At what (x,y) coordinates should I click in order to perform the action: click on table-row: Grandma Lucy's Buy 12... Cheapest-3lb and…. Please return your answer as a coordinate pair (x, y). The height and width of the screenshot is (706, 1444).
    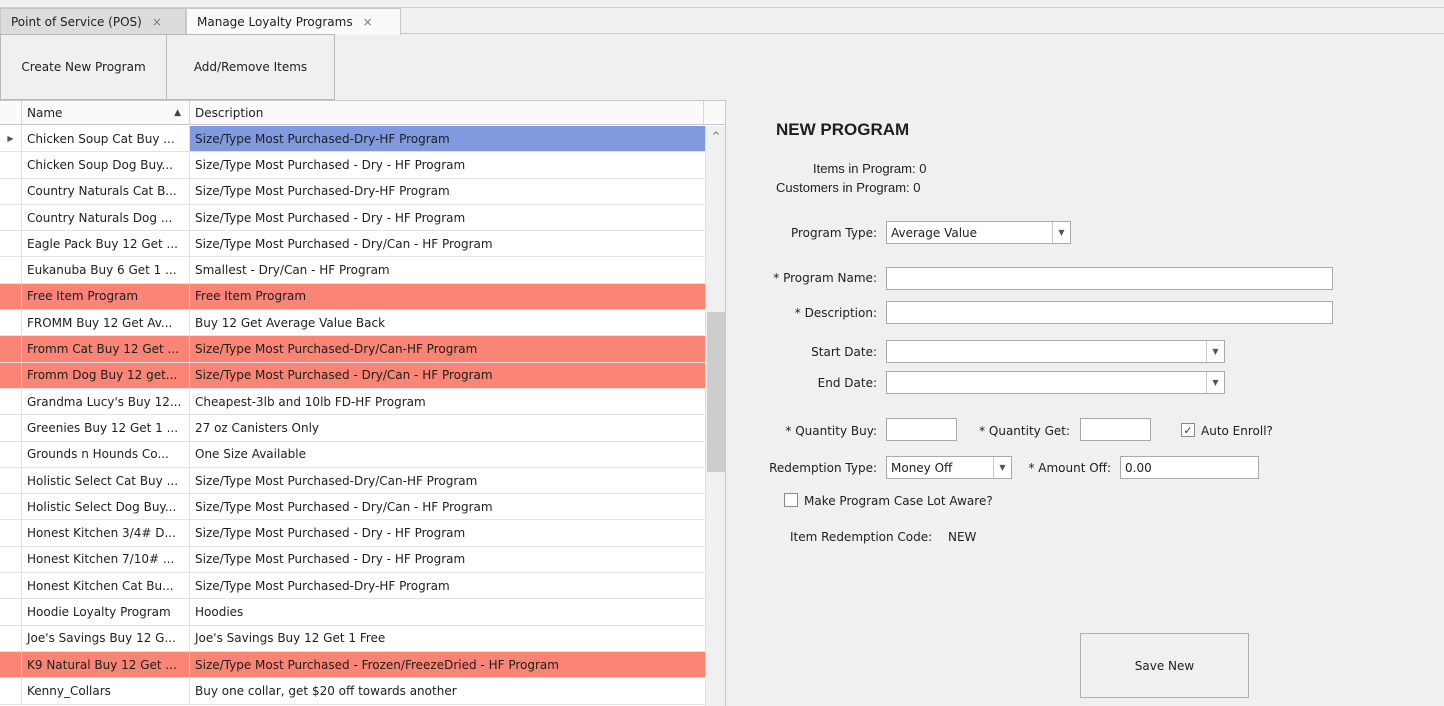
    Looking at the image, I should click on (352, 402).